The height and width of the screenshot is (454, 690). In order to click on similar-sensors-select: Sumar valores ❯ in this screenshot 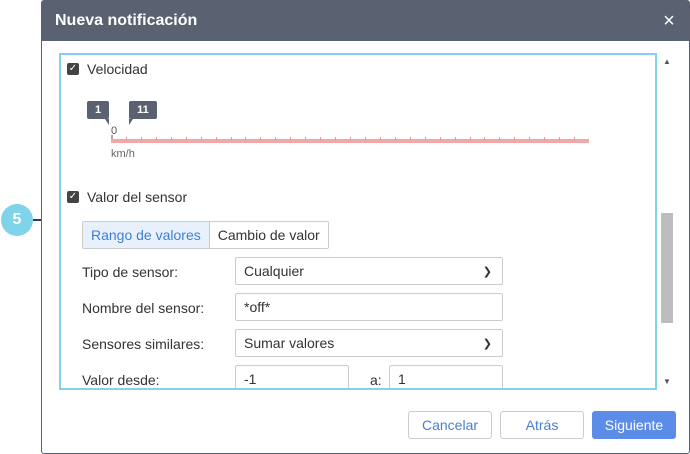, I will do `click(369, 343)`.